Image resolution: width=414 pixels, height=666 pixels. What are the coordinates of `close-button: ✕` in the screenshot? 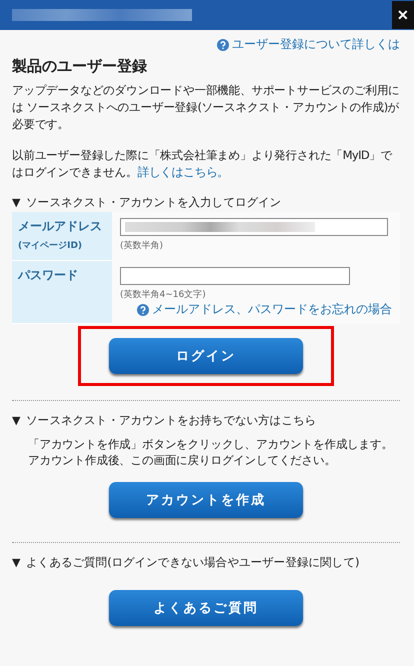 It's located at (403, 15).